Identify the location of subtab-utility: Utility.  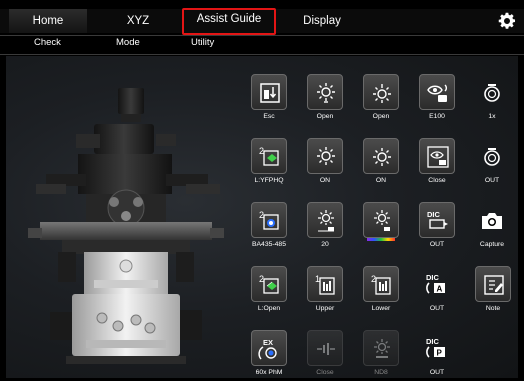
(202, 42).